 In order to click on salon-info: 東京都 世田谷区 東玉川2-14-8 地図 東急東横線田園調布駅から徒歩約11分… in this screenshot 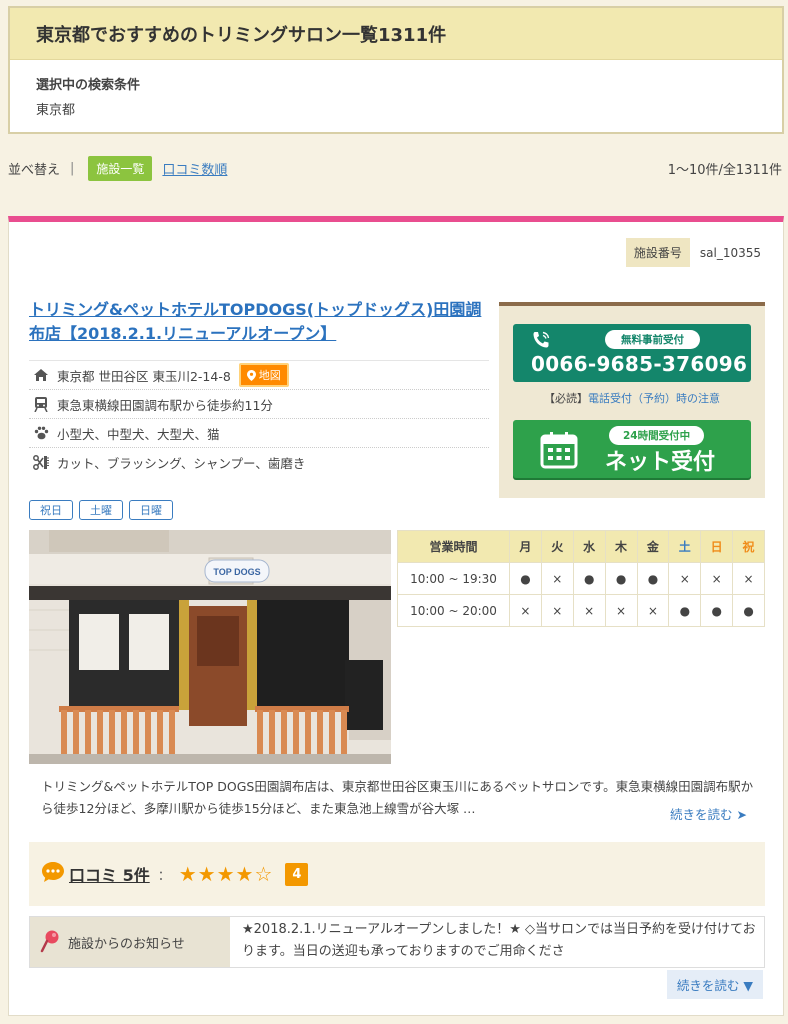, I will do `click(259, 418)`.